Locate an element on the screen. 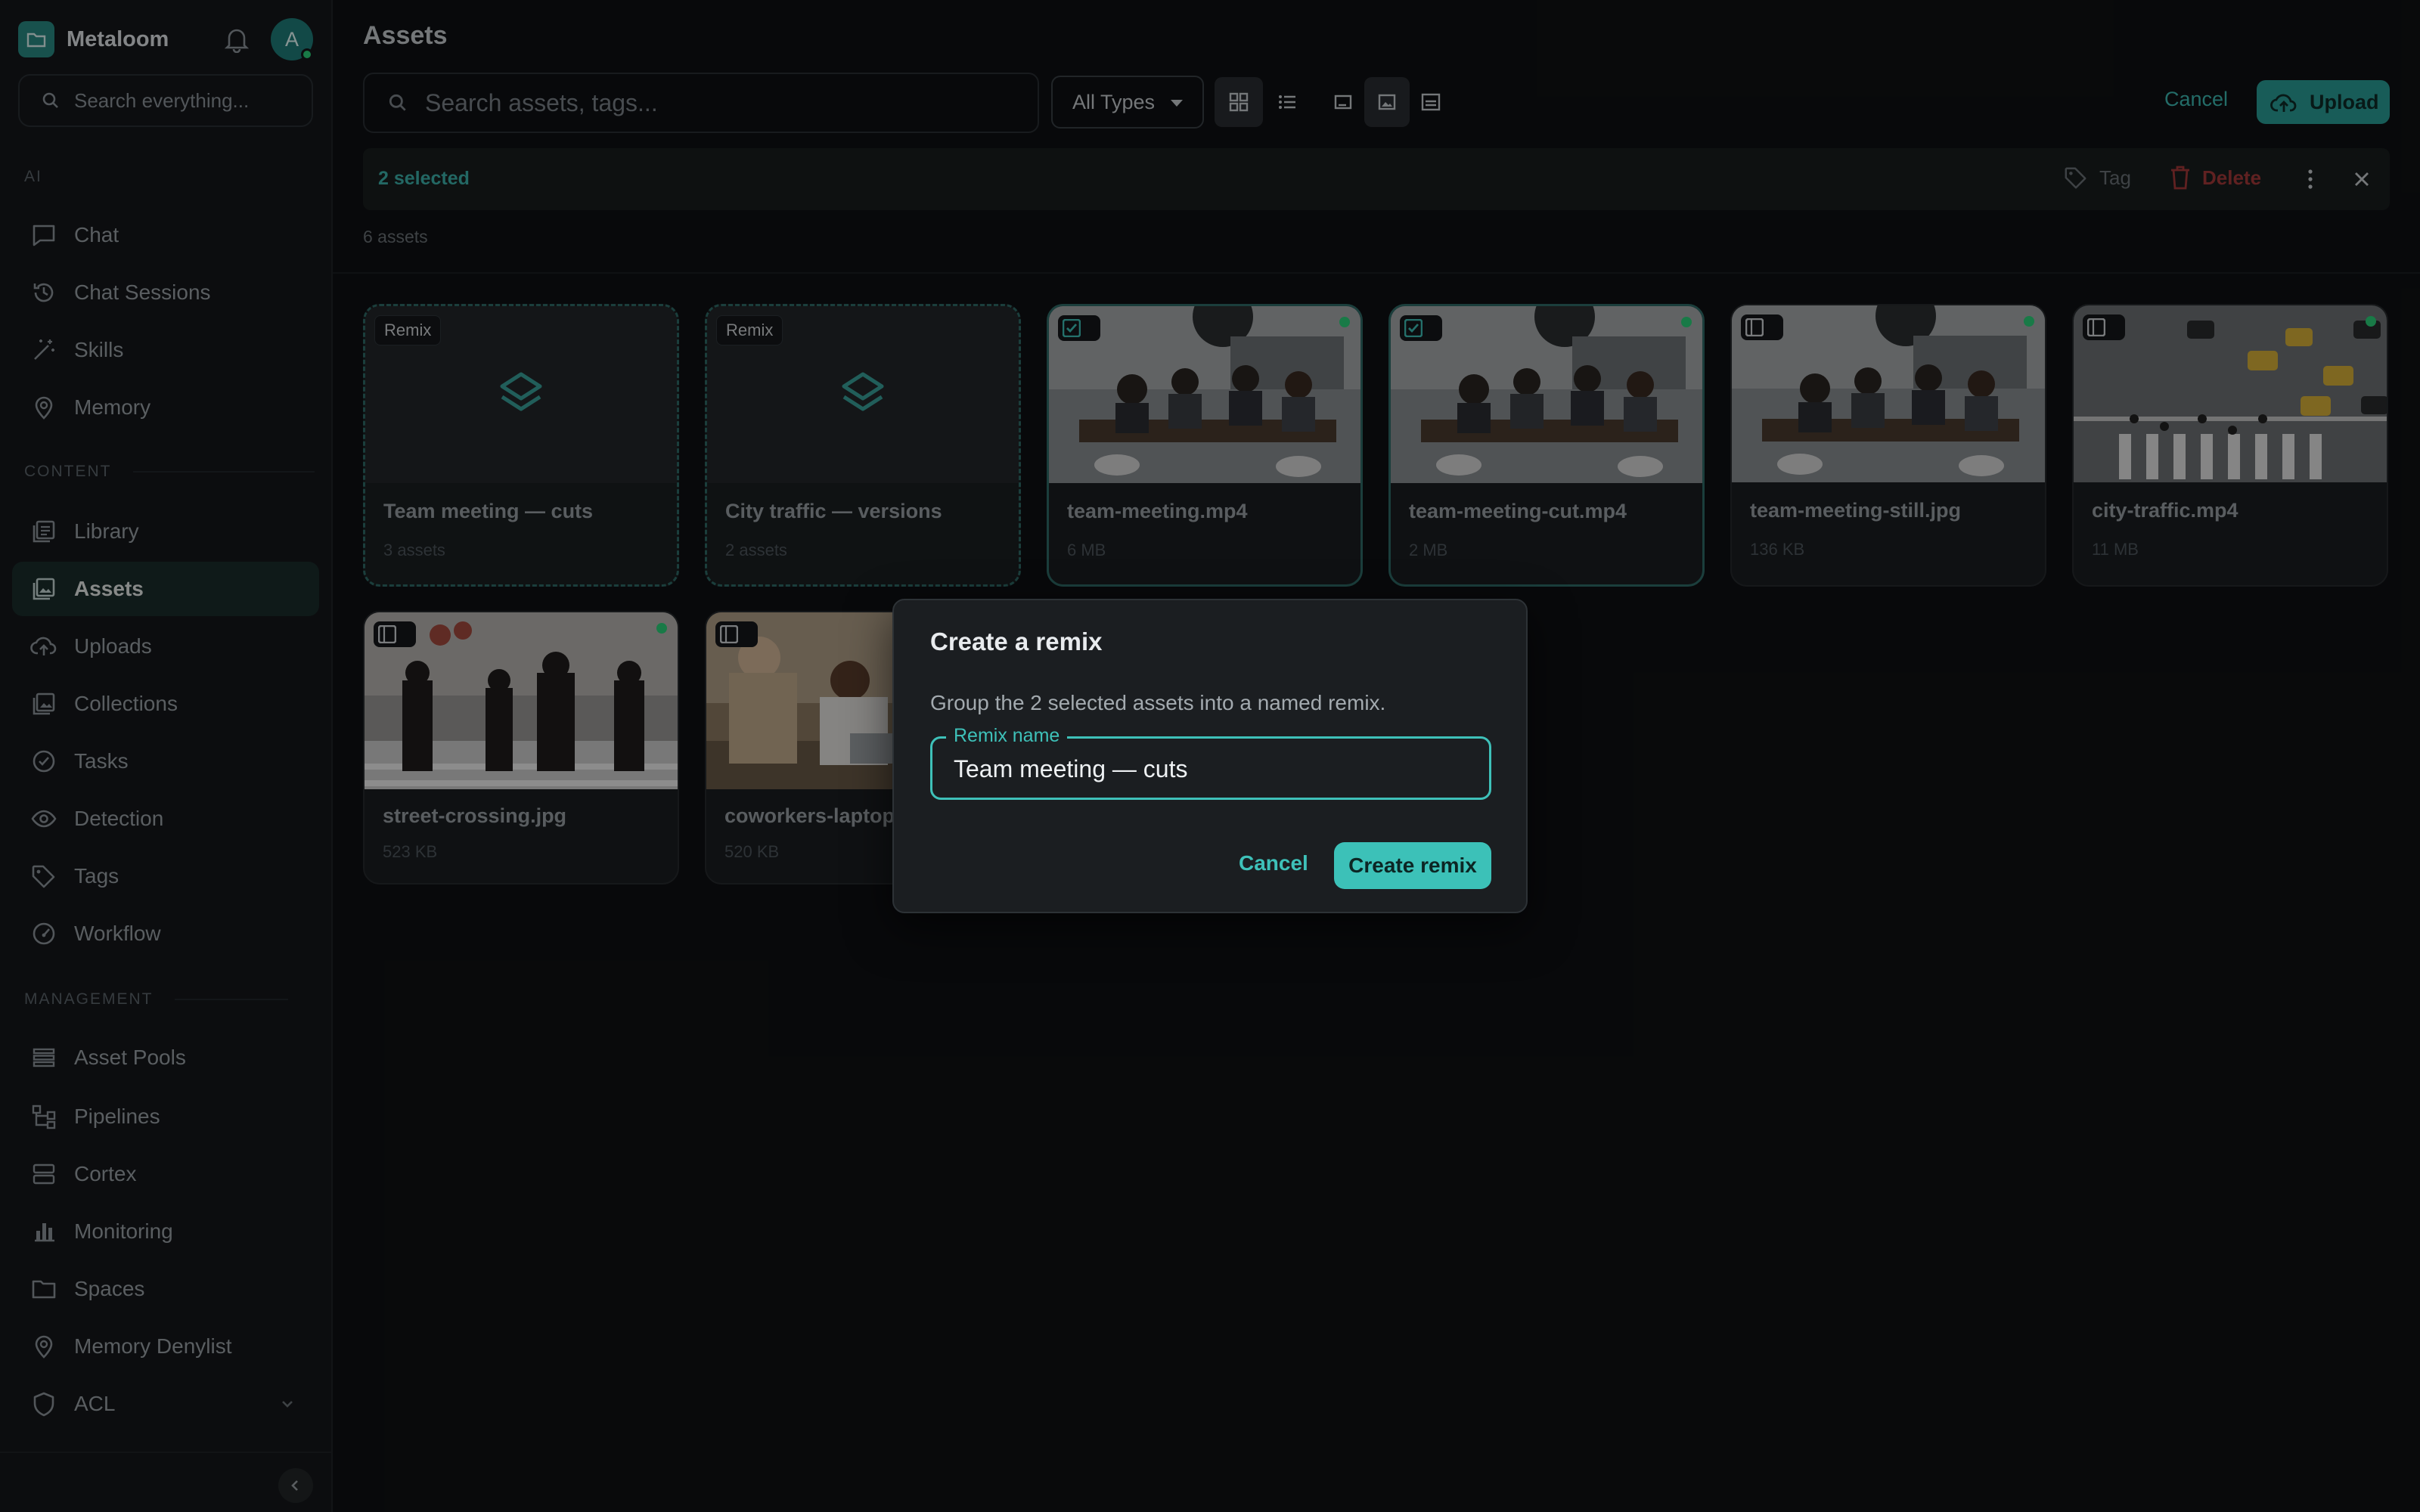 This screenshot has width=2420, height=1512. remix-name-label: Remix name is located at coordinates (1007, 736).